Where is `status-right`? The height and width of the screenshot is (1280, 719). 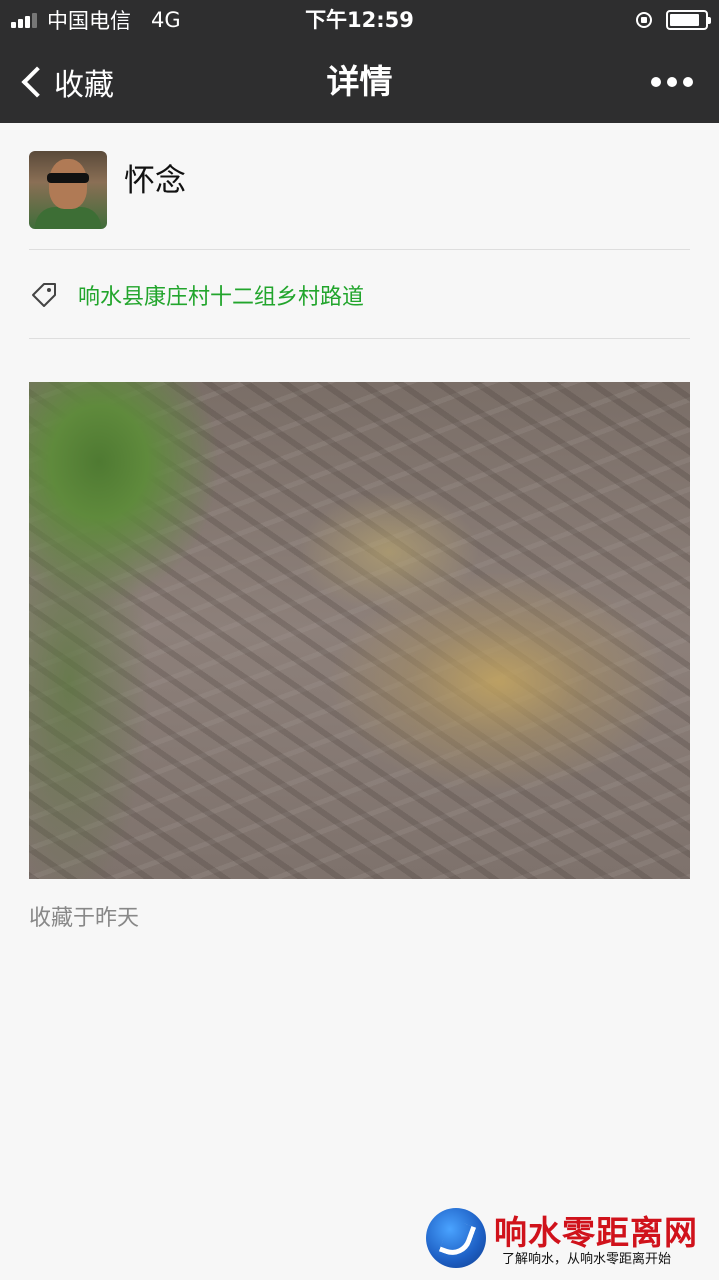 status-right is located at coordinates (673, 20).